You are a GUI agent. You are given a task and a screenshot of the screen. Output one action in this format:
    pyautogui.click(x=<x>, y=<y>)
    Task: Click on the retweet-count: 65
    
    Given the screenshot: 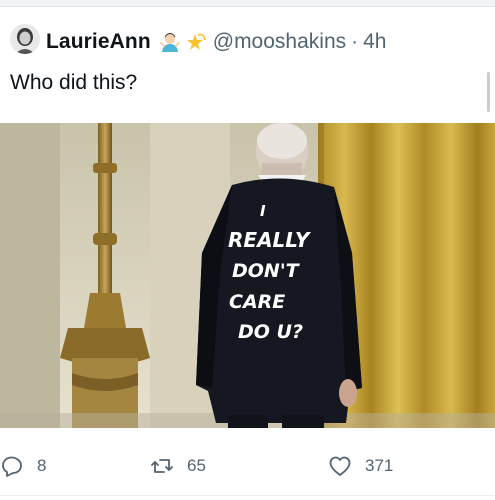 What is the action you would take?
    pyautogui.click(x=196, y=465)
    